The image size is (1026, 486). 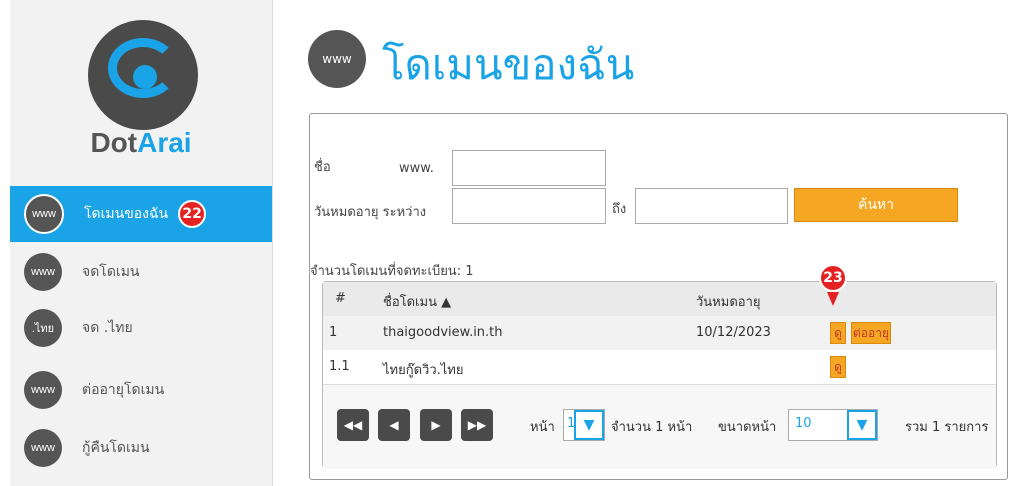 What do you see at coordinates (947, 427) in the screenshot?
I see `total-items-label: รวม 1 รายการ` at bounding box center [947, 427].